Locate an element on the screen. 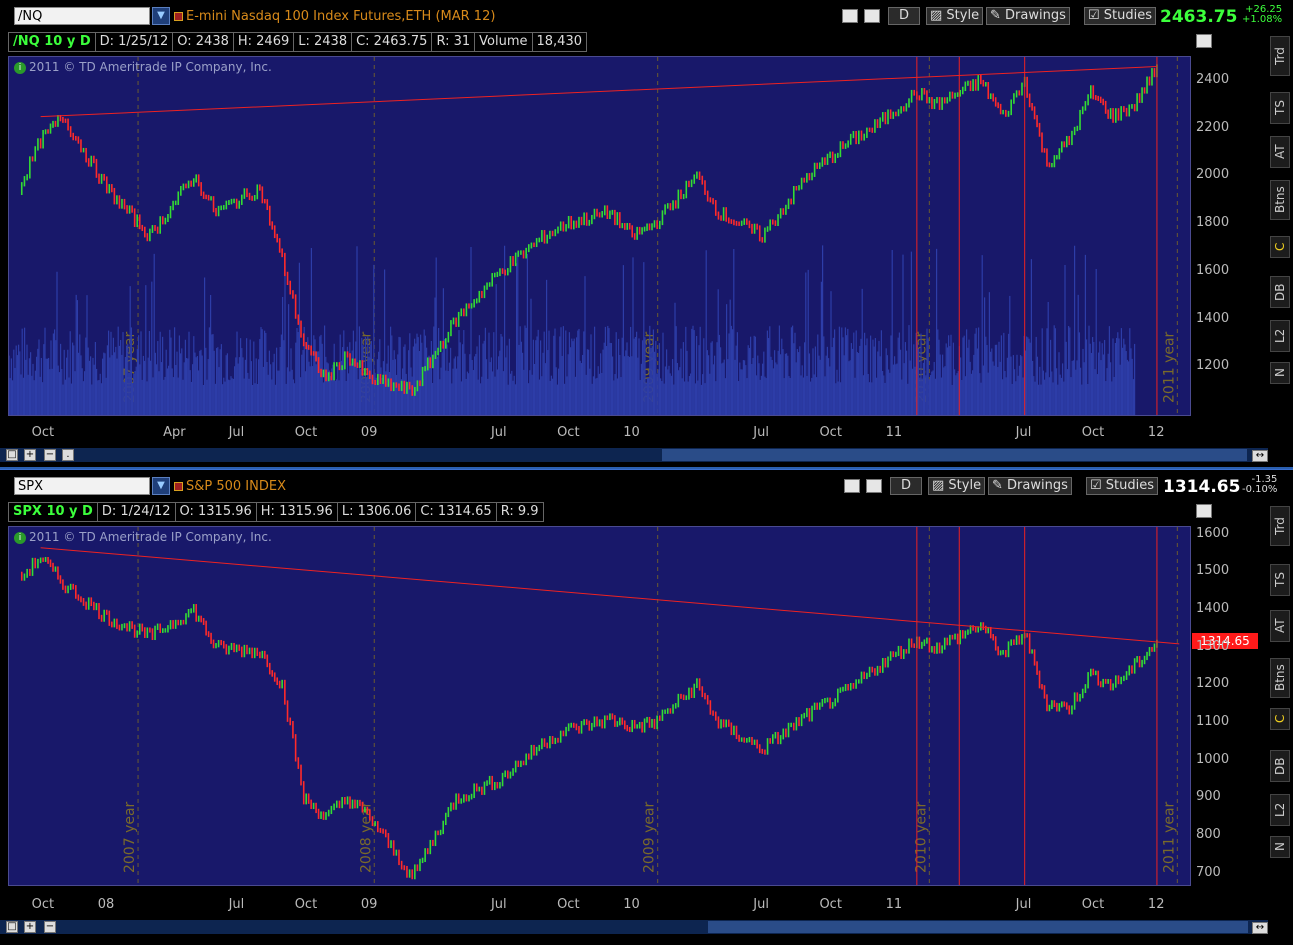 Image resolution: width=1293 pixels, height=945 pixels. x-tick-label: 08 is located at coordinates (106, 904).